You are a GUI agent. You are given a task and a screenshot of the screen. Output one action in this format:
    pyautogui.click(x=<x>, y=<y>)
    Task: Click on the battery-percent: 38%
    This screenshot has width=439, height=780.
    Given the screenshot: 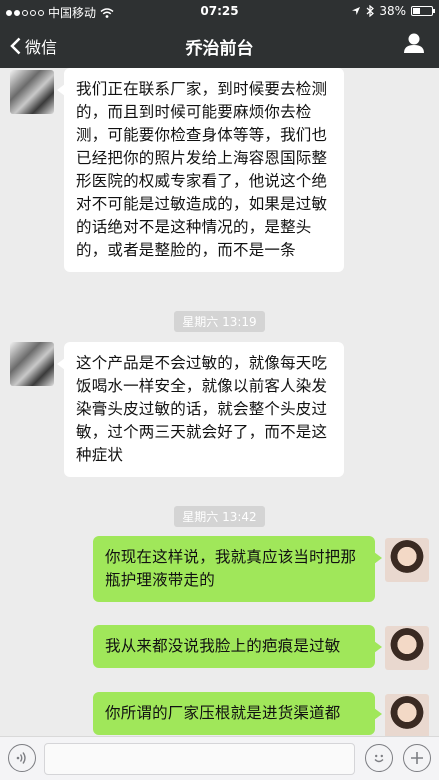 What is the action you would take?
    pyautogui.click(x=392, y=11)
    